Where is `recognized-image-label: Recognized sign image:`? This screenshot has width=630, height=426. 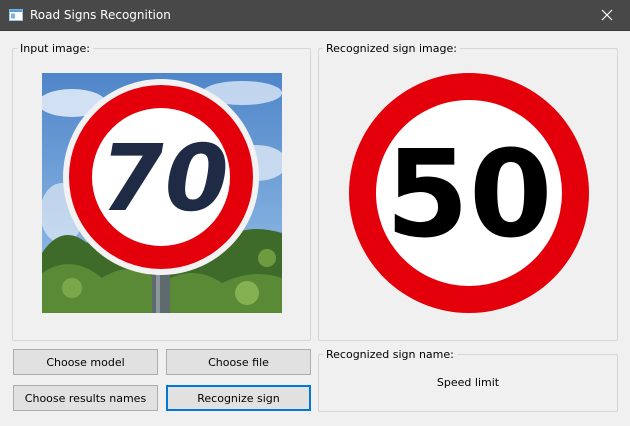 recognized-image-label: Recognized sign image: is located at coordinates (391, 48).